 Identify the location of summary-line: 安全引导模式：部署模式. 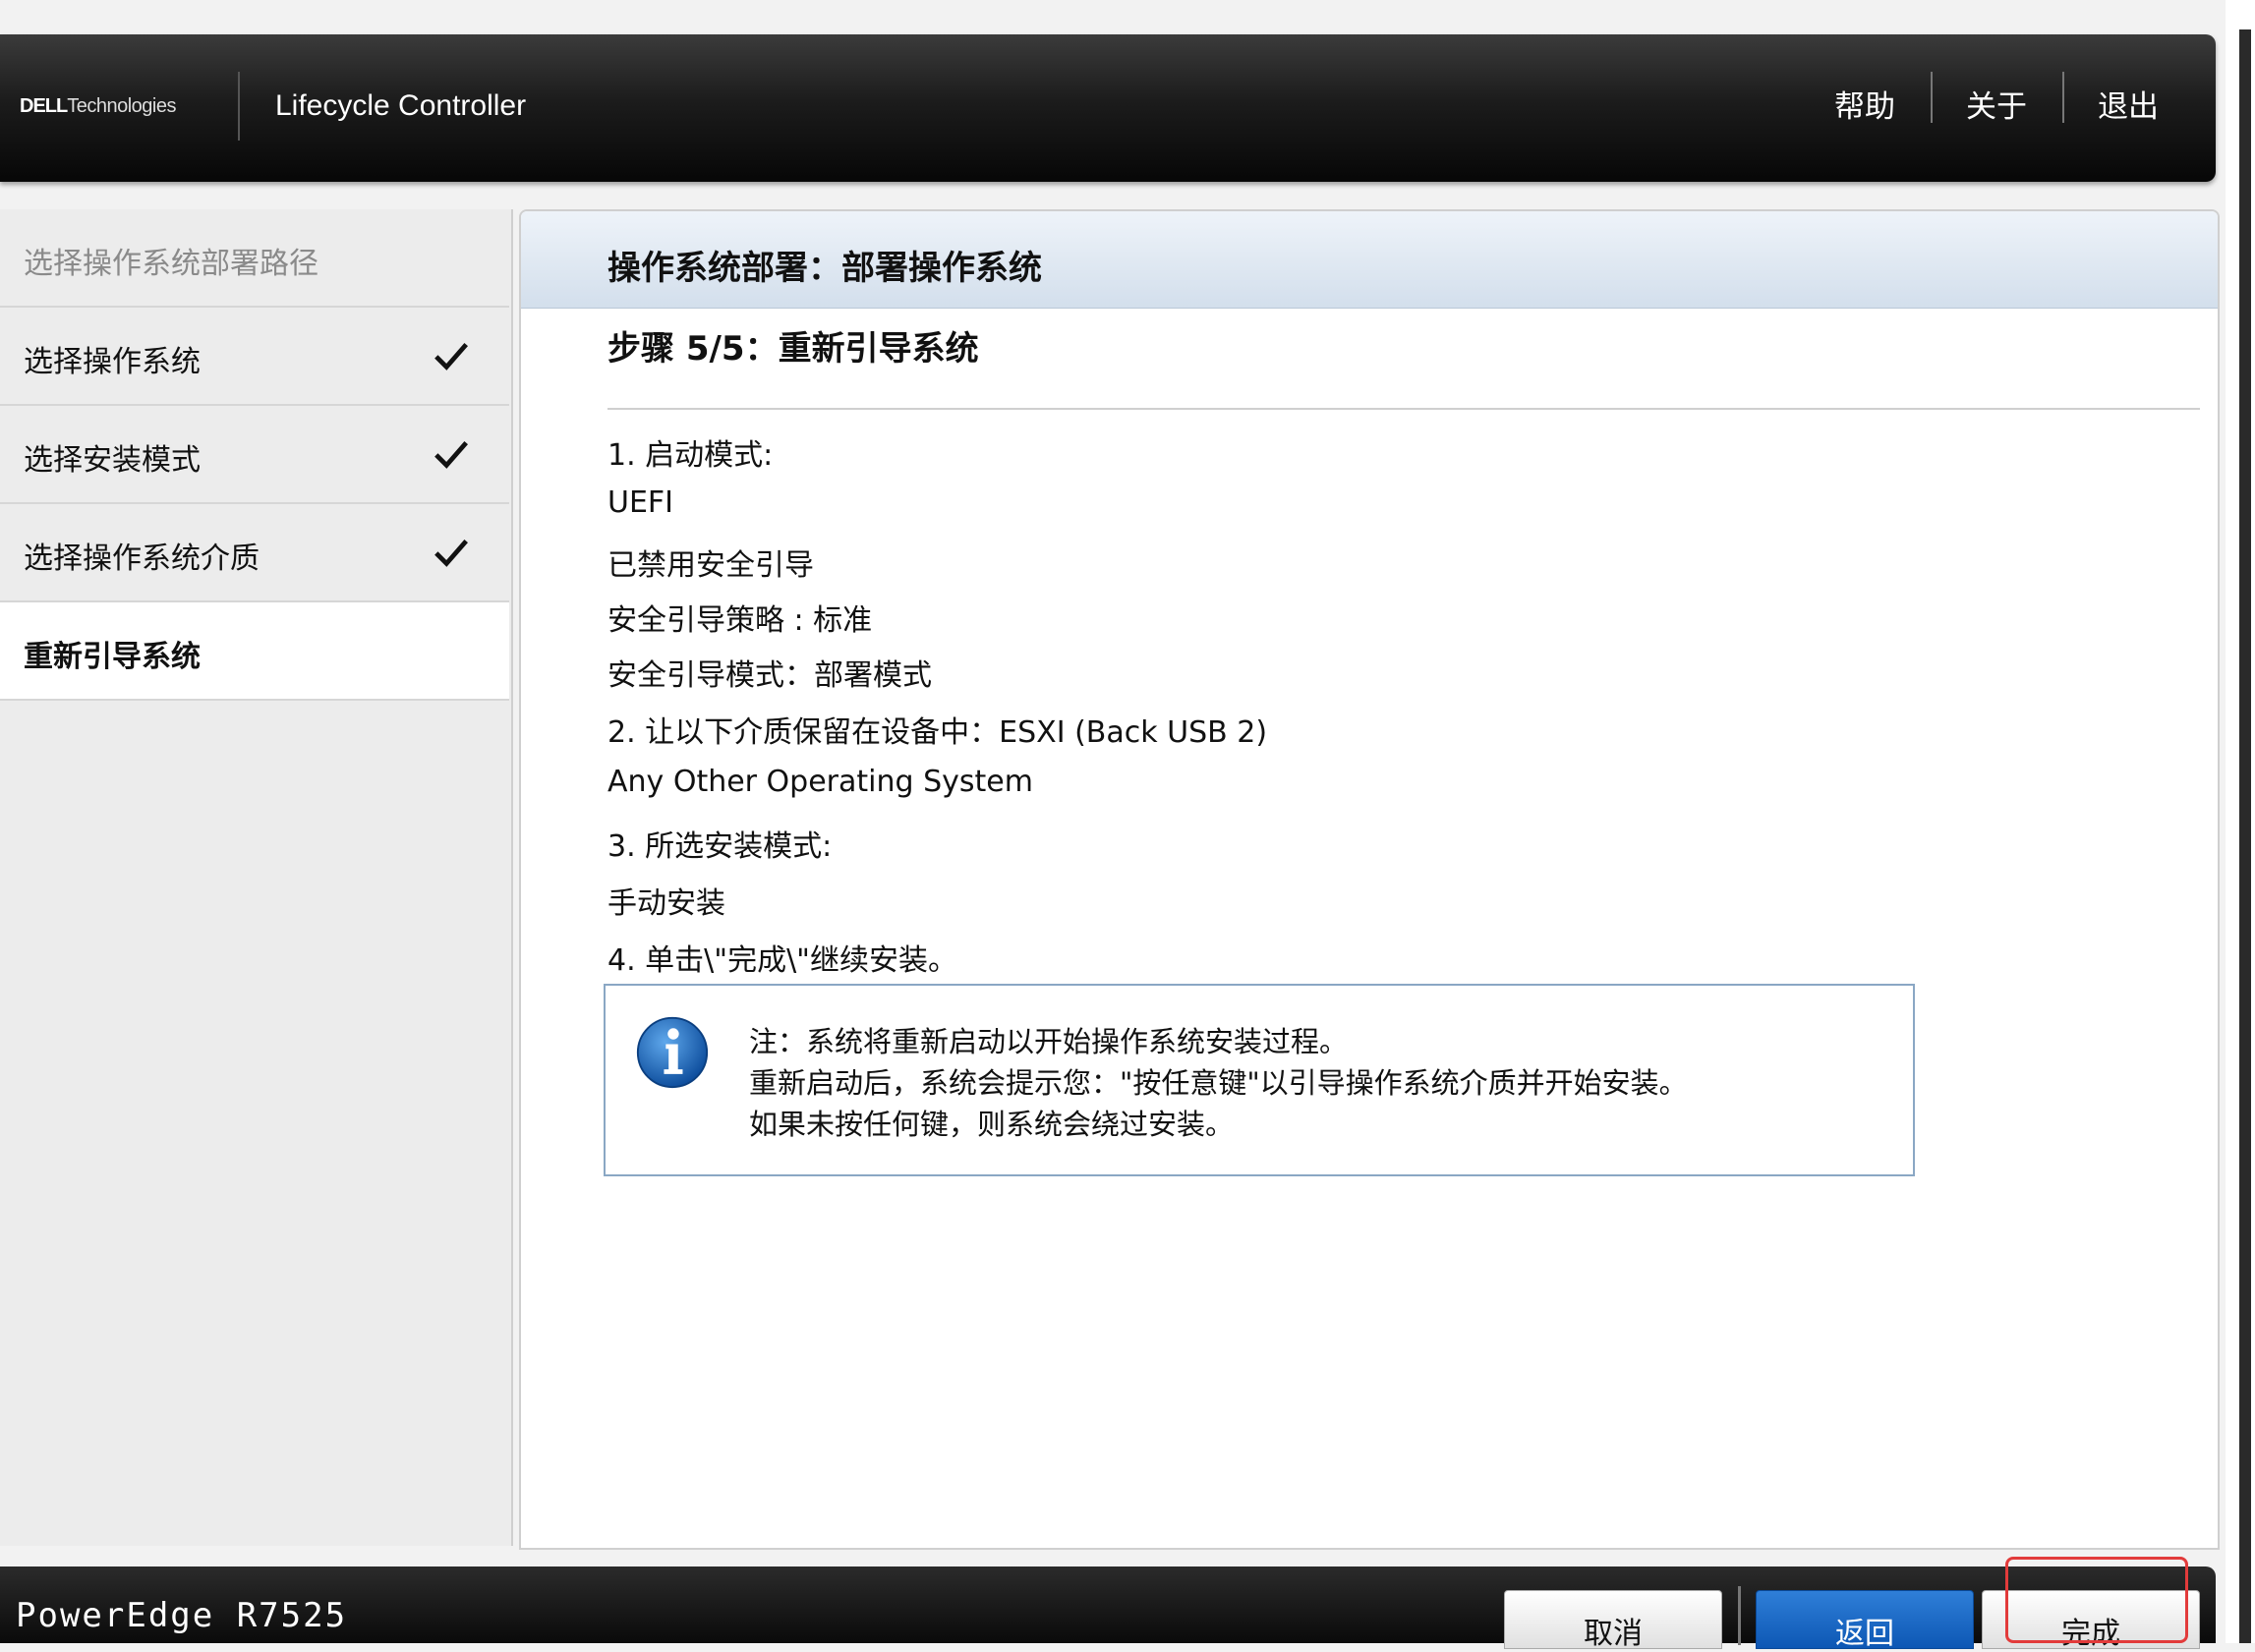
(769, 675).